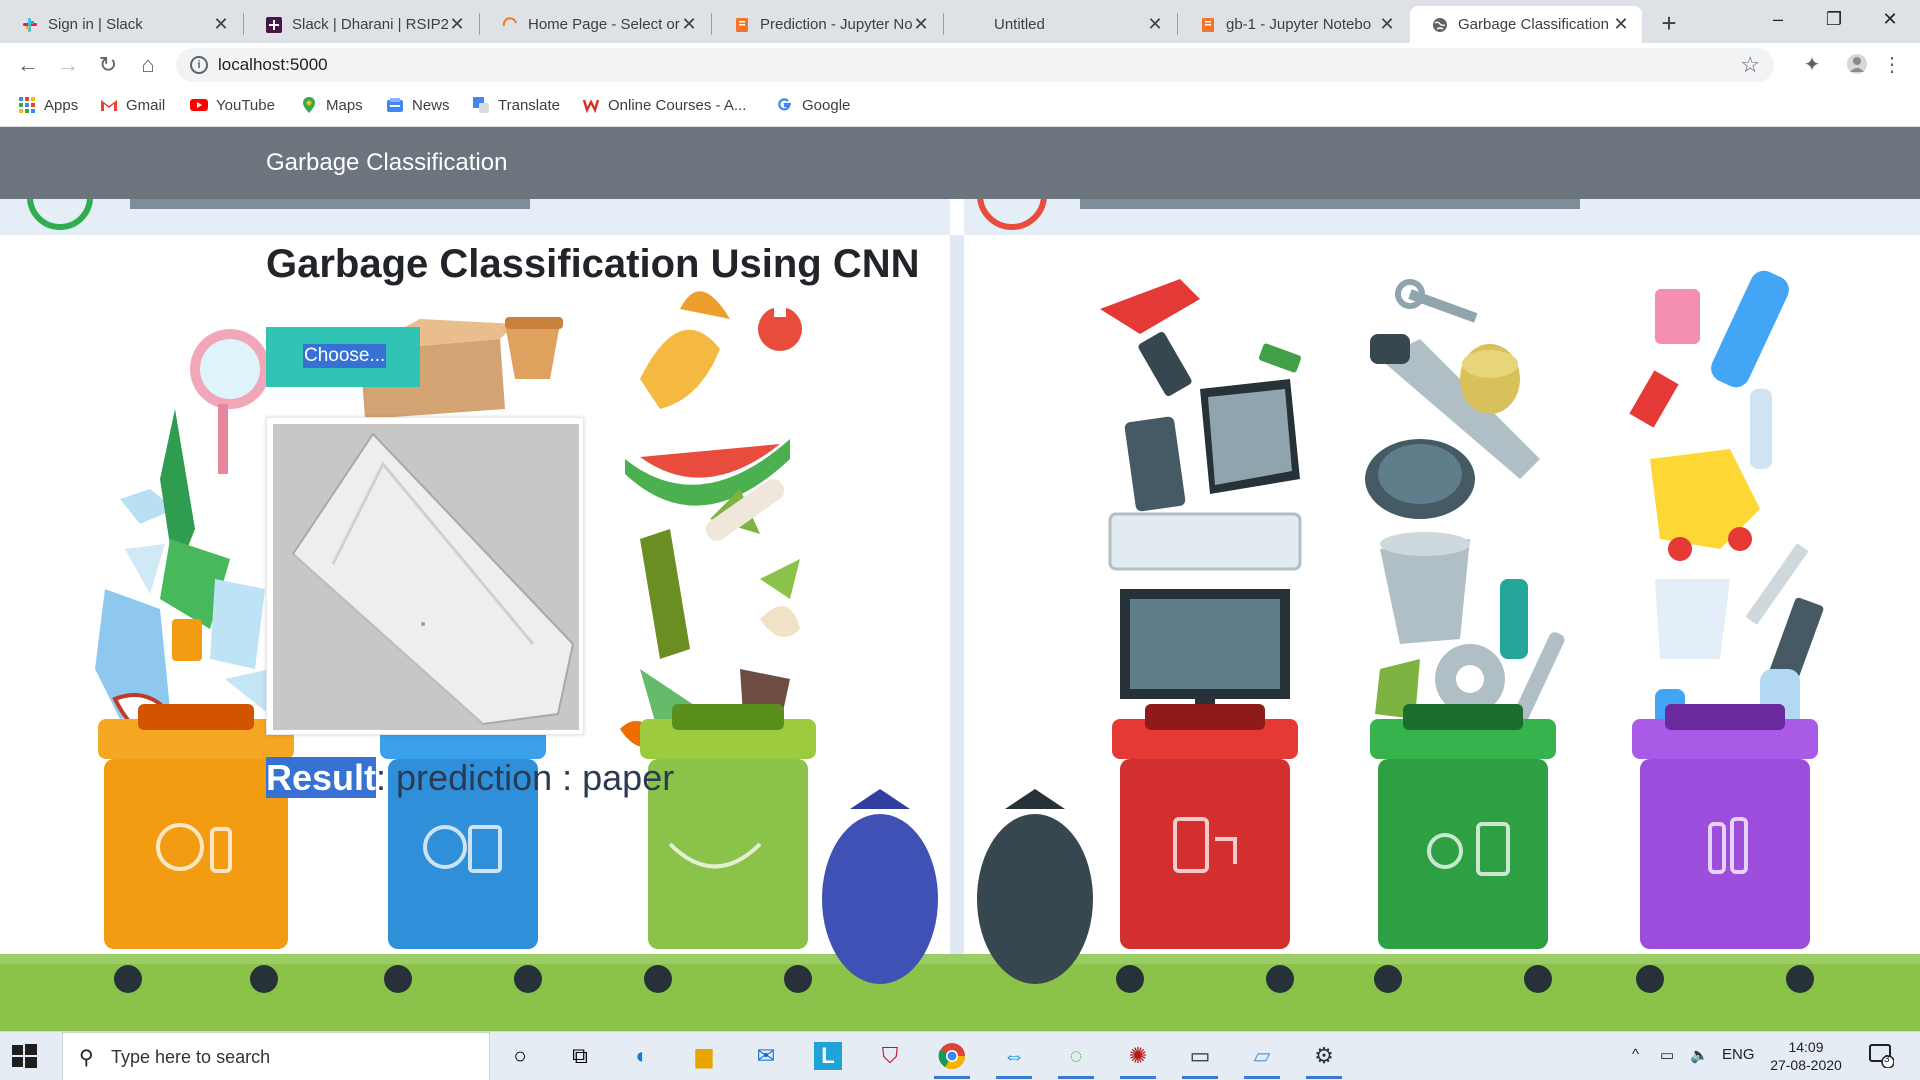 The height and width of the screenshot is (1080, 1920). Describe the element at coordinates (232, 105) in the screenshot. I see `bookmark-youtube: YouTube` at that location.